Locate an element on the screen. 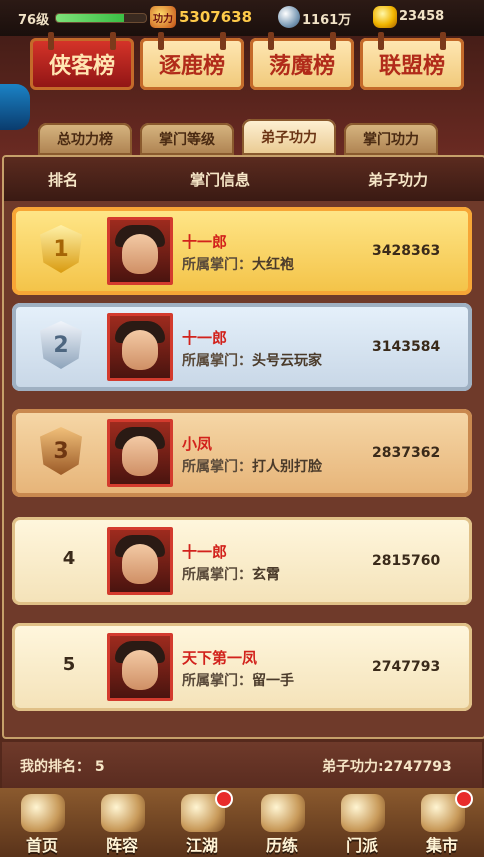  experience-bar is located at coordinates (101, 18).